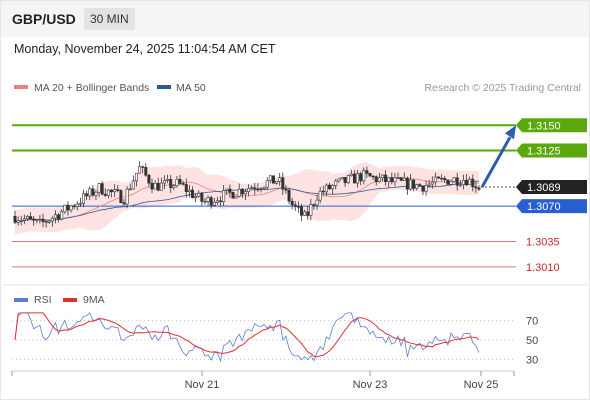 The width and height of the screenshot is (590, 400). Describe the element at coordinates (43, 300) in the screenshot. I see `rsi-legend-label: RSI` at that location.